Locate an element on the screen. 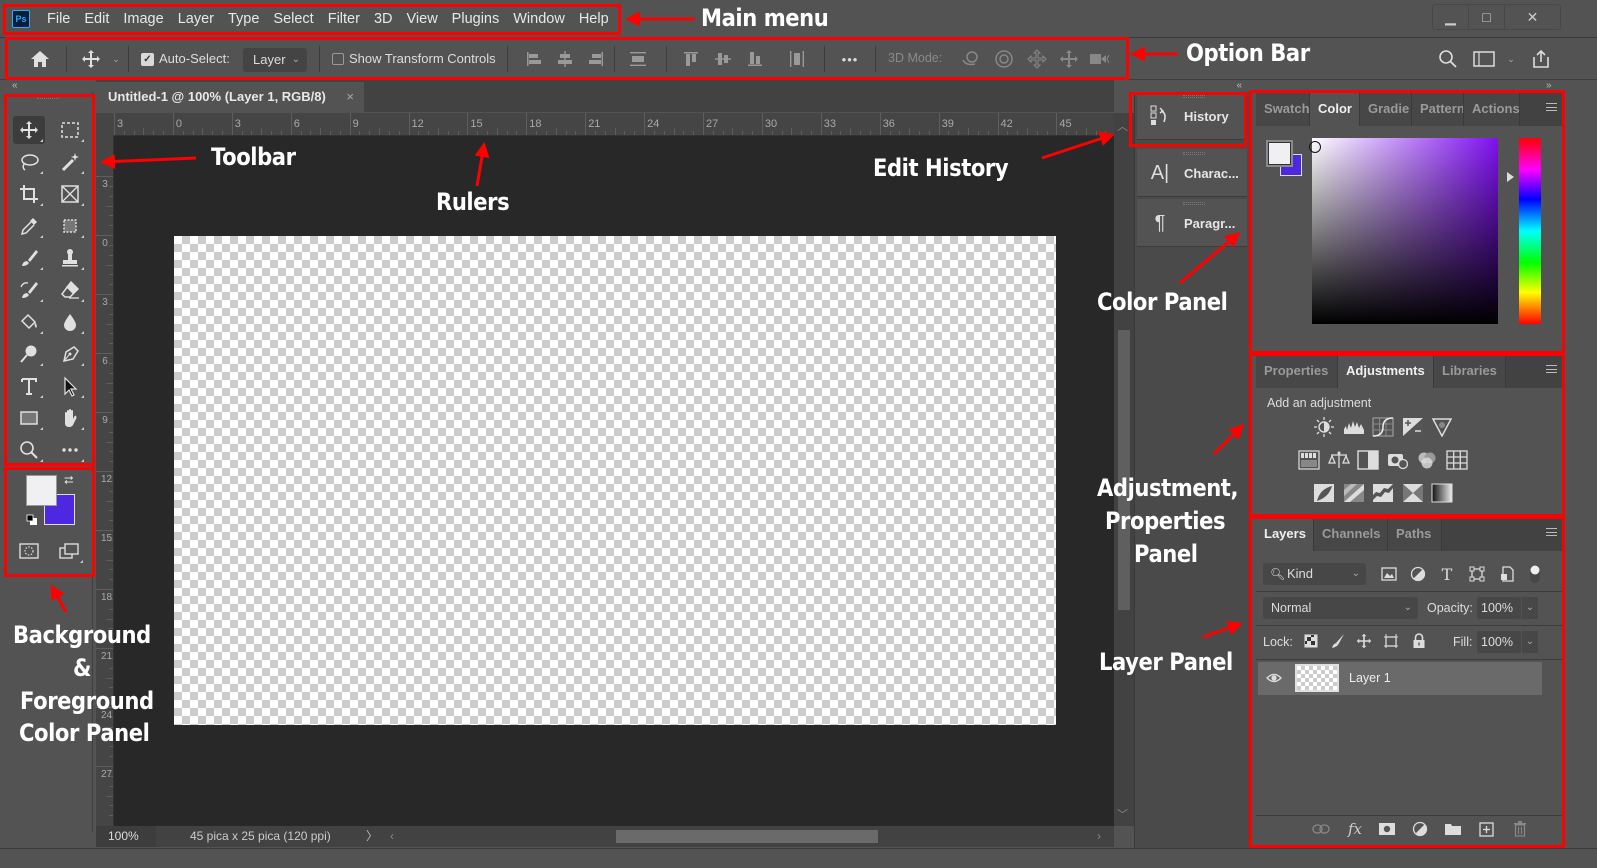  zoom-tool is located at coordinates (29, 450).